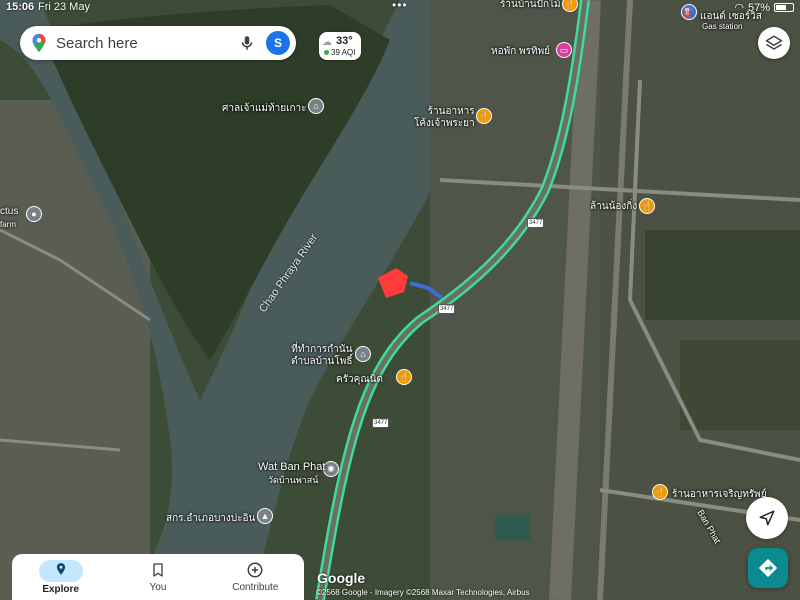 This screenshot has height=600, width=800. What do you see at coordinates (255, 570) in the screenshot?
I see `add-circle-icon` at bounding box center [255, 570].